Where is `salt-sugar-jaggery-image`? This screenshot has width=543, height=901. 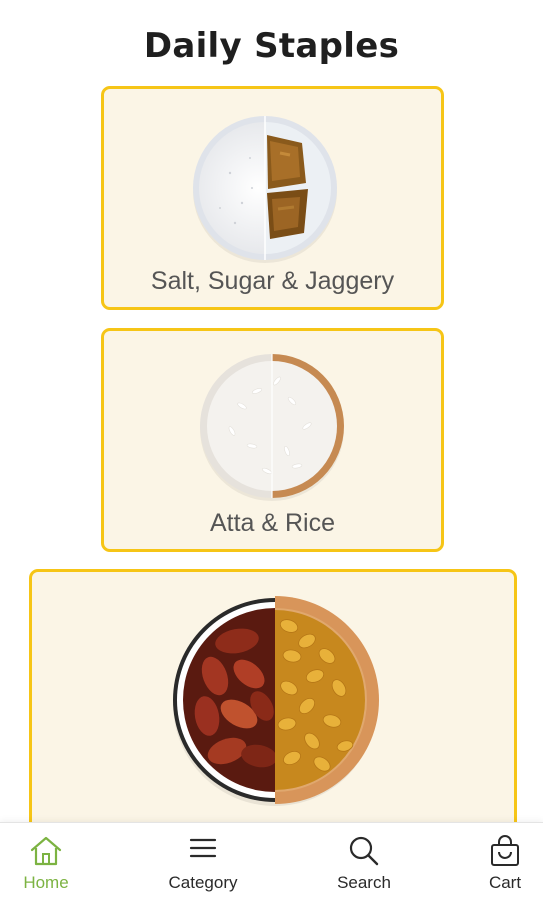
salt-sugar-jaggery-image is located at coordinates (265, 189).